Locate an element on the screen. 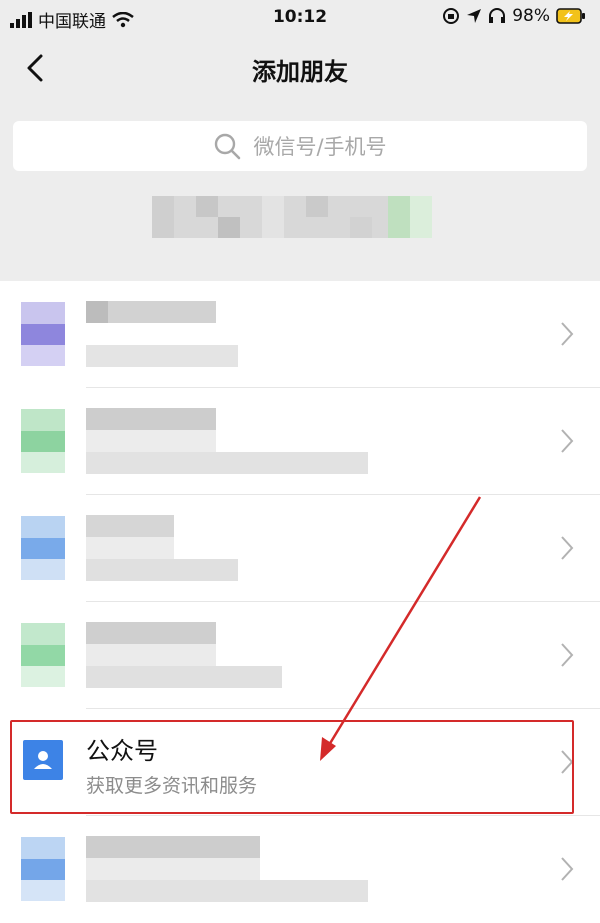 The image size is (600, 923). battery-label: 98% is located at coordinates (531, 16).